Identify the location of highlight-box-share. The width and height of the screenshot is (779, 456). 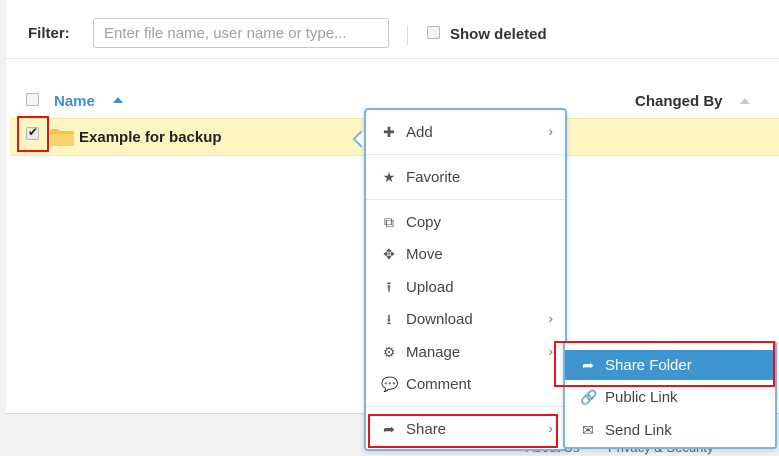
(463, 431).